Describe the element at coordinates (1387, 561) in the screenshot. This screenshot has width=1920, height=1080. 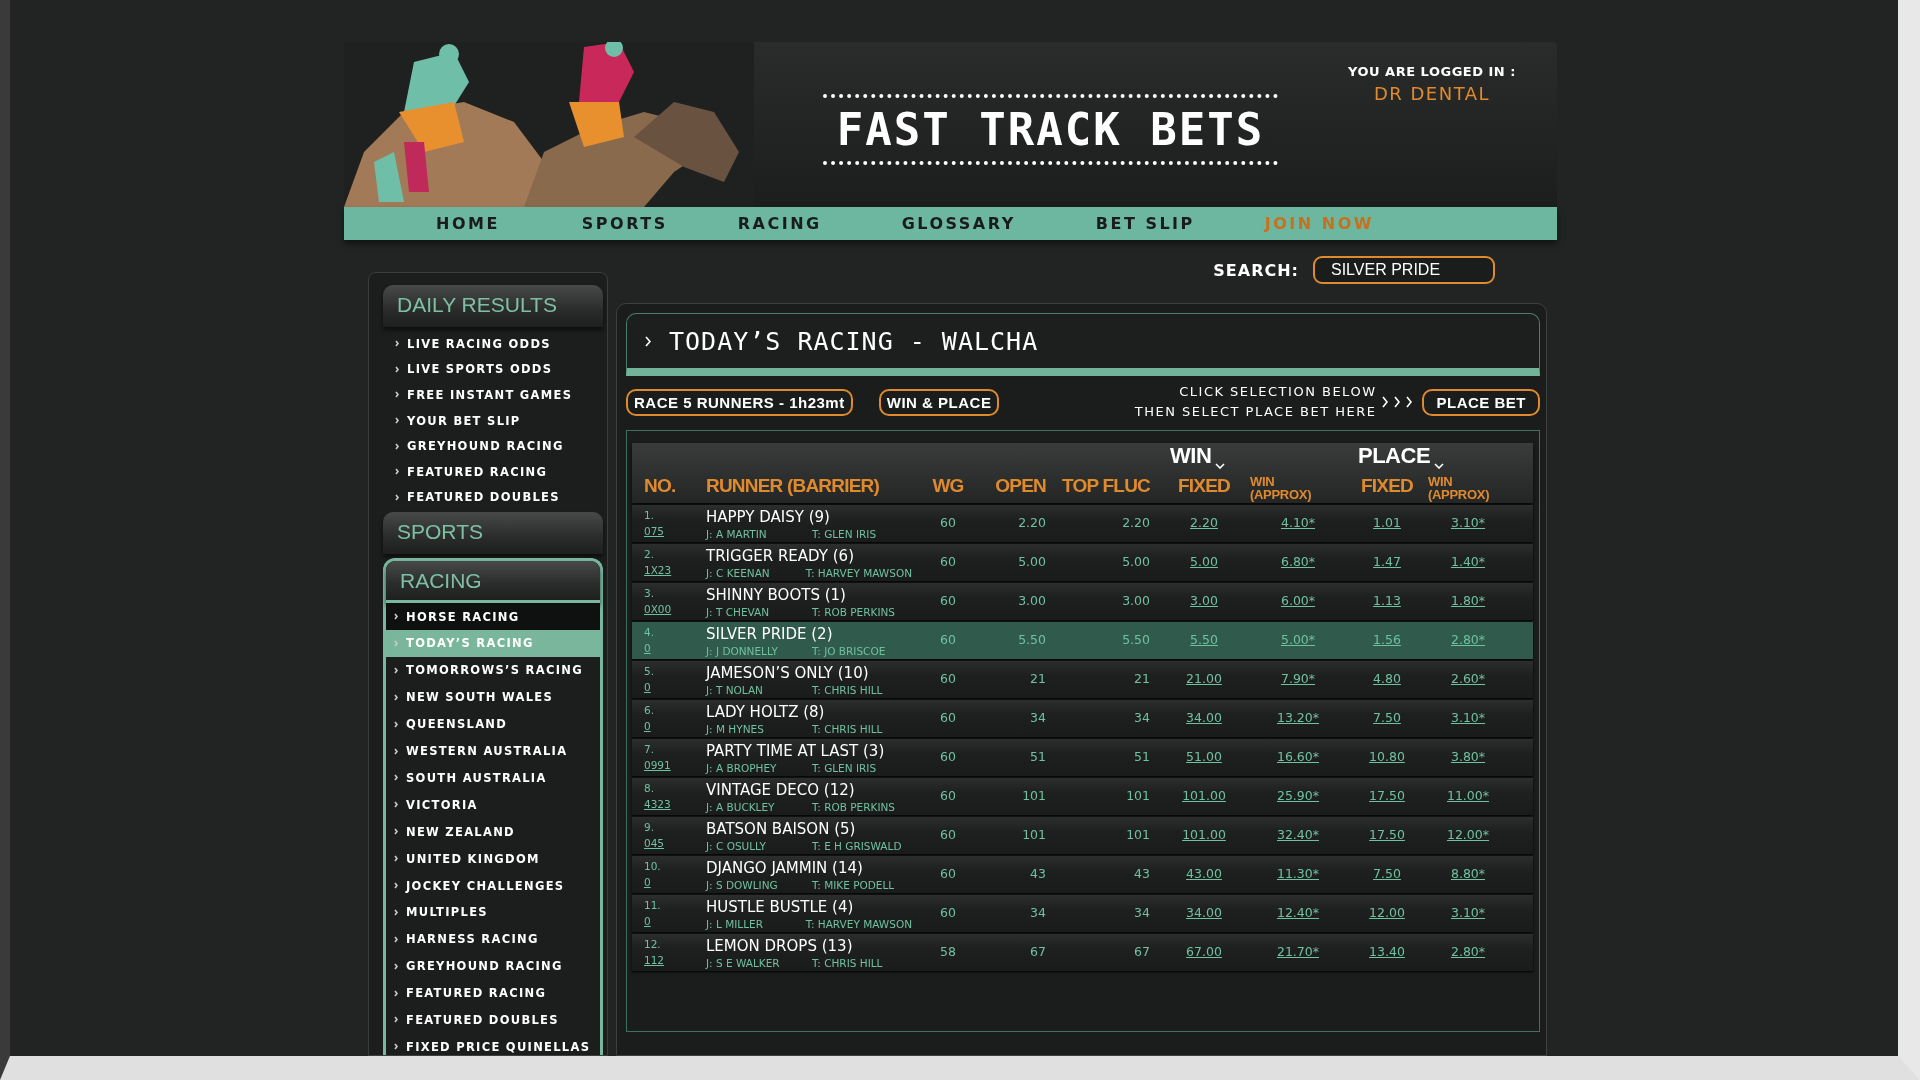
I see `odds-link: 1.47` at that location.